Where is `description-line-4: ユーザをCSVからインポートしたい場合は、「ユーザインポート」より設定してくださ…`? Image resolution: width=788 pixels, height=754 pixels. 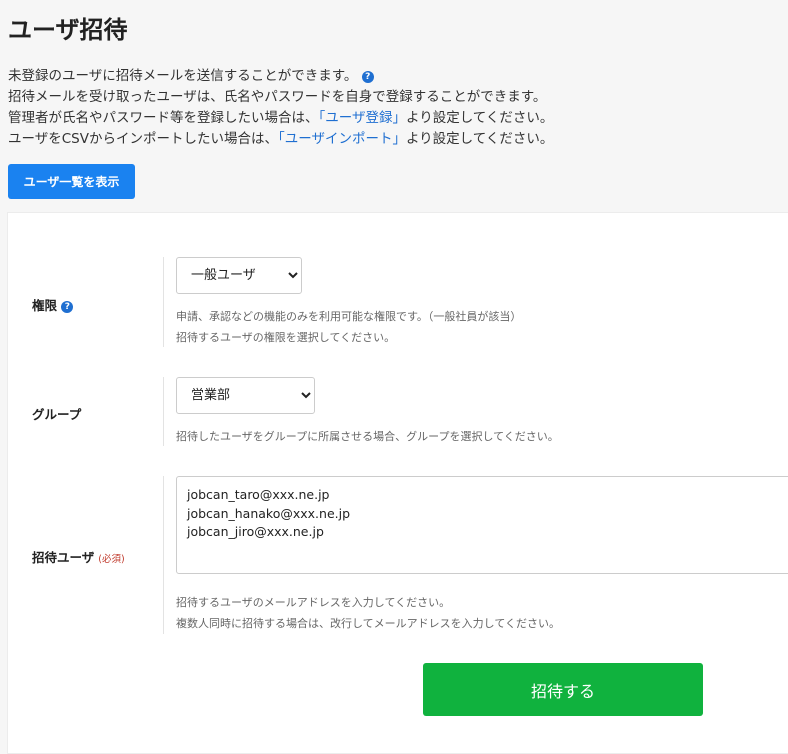 description-line-4: ユーザをCSVからインポートしたい場合は、「ユーザインポート」より設定してくださ… is located at coordinates (280, 139).